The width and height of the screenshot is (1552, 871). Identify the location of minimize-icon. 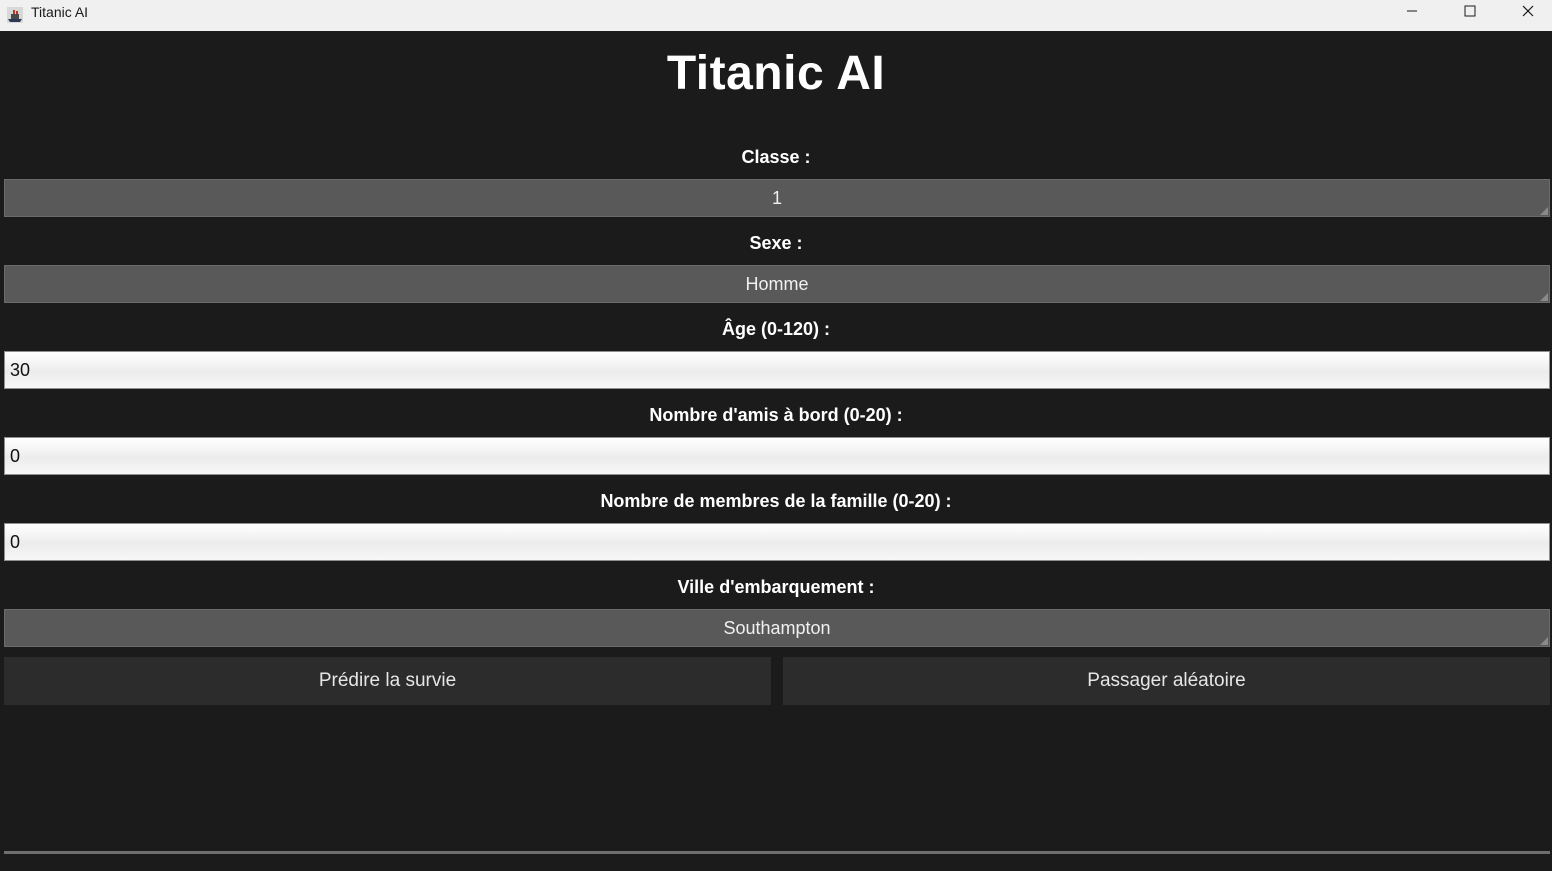
(1412, 13).